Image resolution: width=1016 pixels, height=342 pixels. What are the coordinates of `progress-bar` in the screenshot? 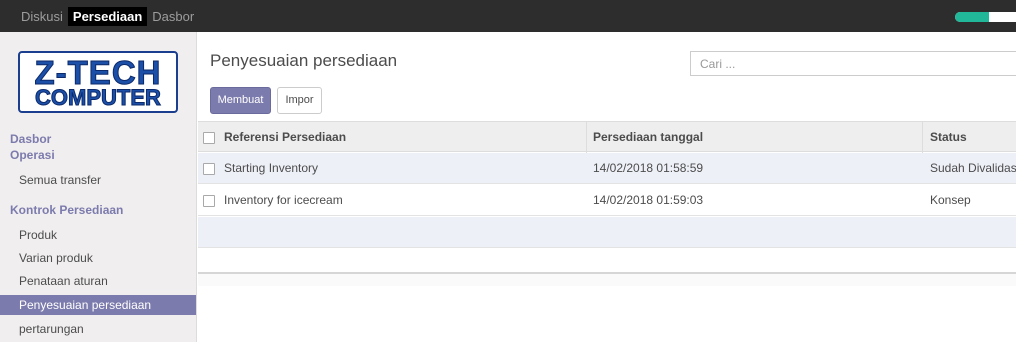 It's located at (985, 17).